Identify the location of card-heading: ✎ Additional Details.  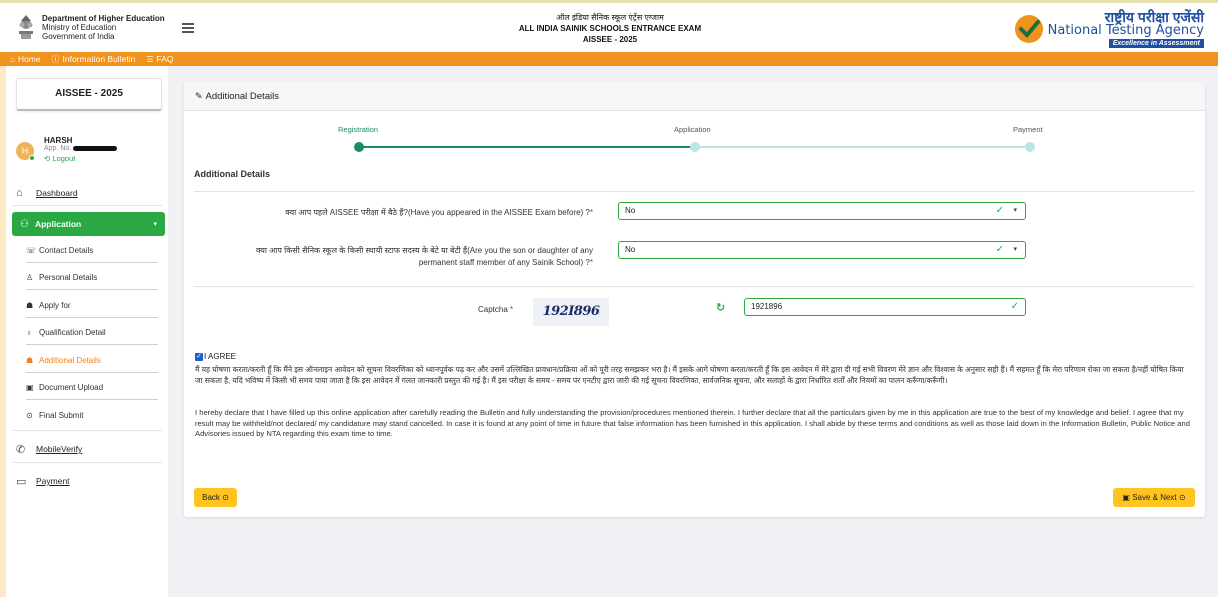
(694, 96).